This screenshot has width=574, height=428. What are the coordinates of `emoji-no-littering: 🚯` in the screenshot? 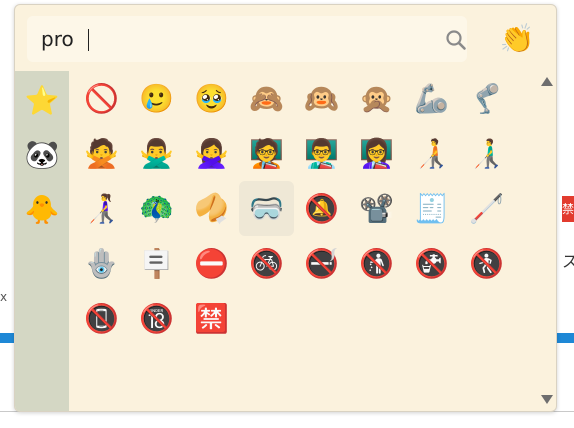 It's located at (376, 263).